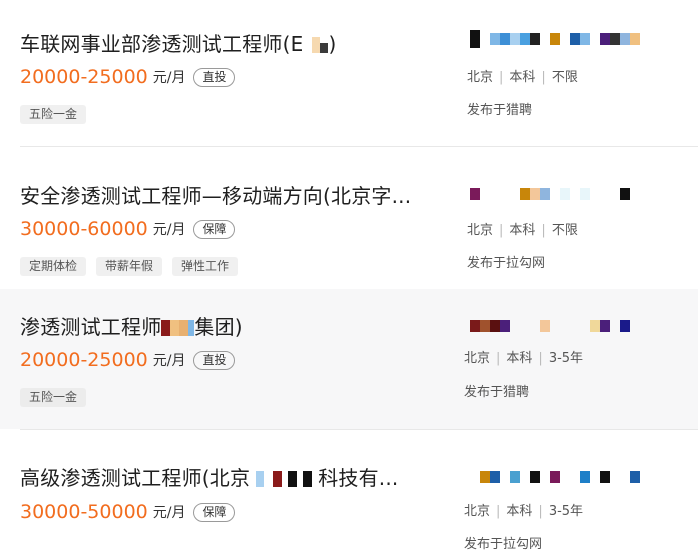 The image size is (698, 558). What do you see at coordinates (162, 44) in the screenshot?
I see `job-title-text: 车联网事业部渗透测试工程师(E` at bounding box center [162, 44].